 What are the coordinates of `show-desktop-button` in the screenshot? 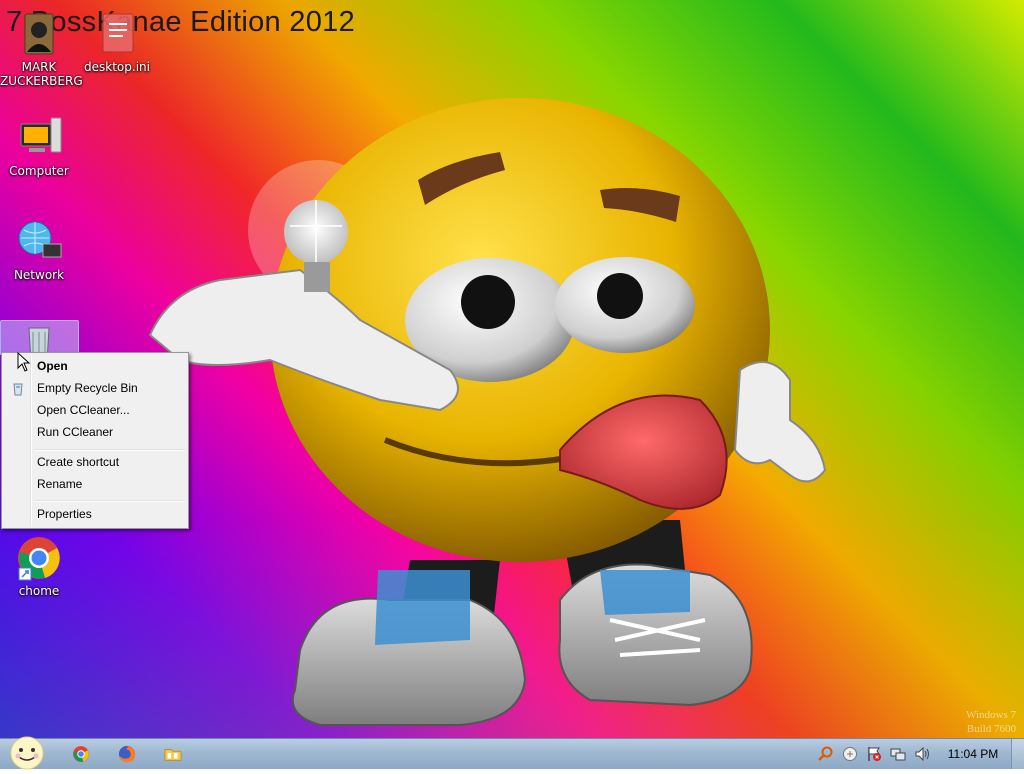 It's located at (1017, 754).